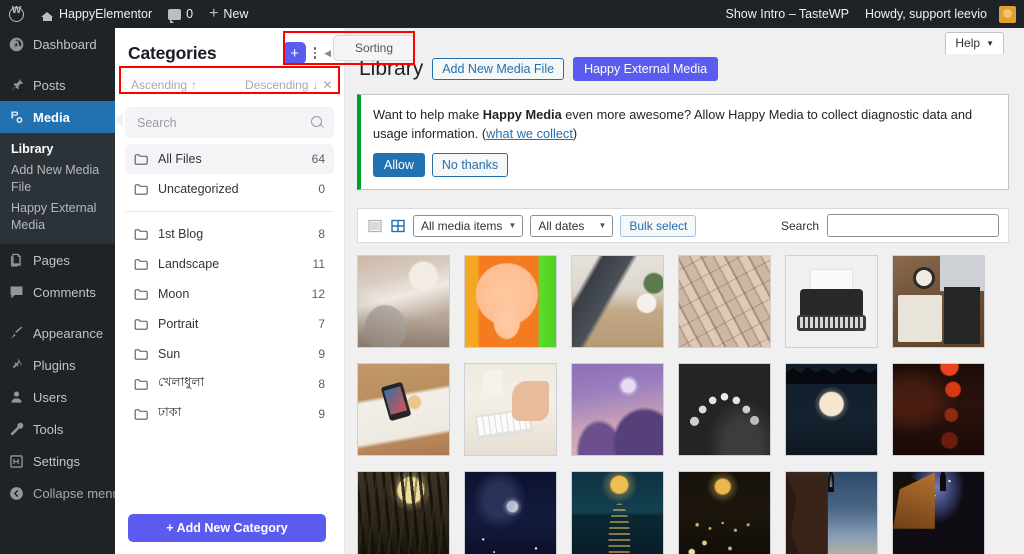 The image size is (1024, 554). I want to click on media-search-input, so click(913, 226).